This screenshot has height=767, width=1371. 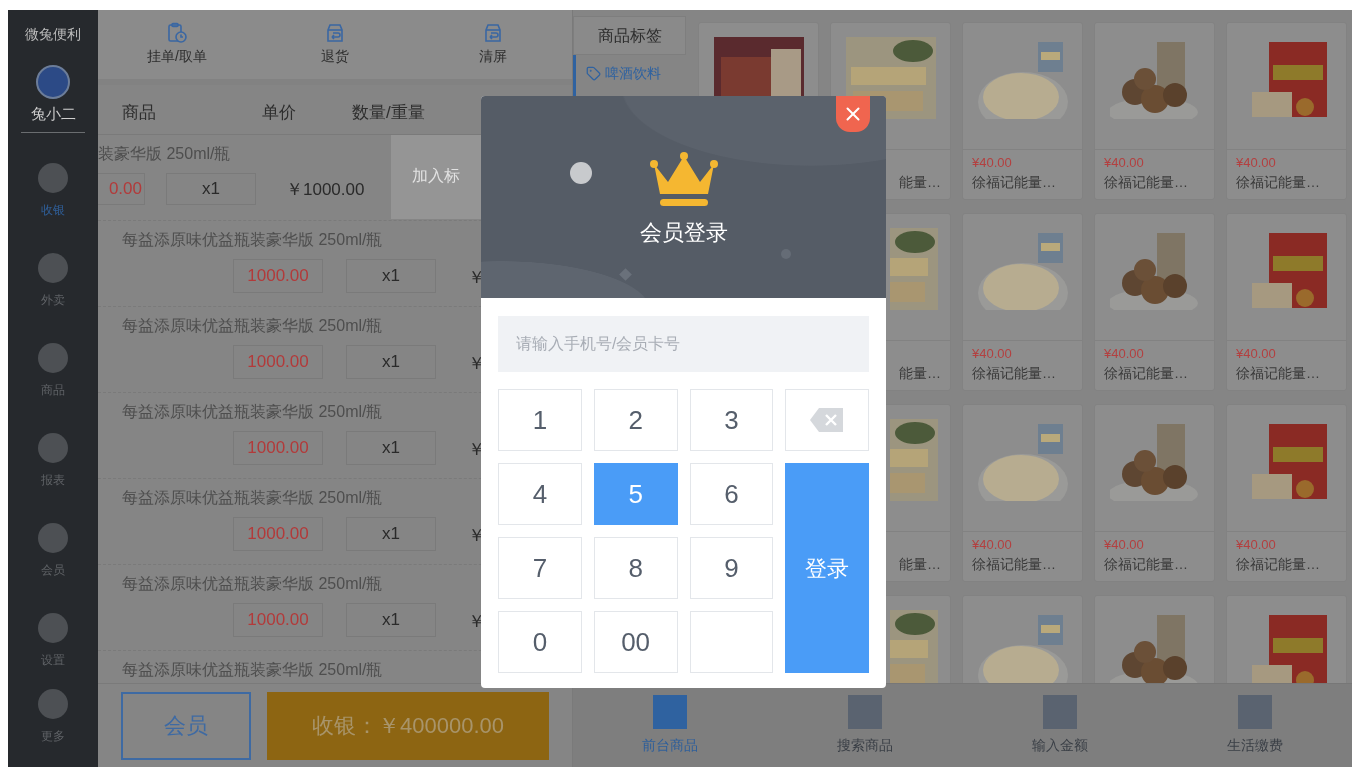 What do you see at coordinates (53, 34) in the screenshot?
I see `brand-name: 微兔便利` at bounding box center [53, 34].